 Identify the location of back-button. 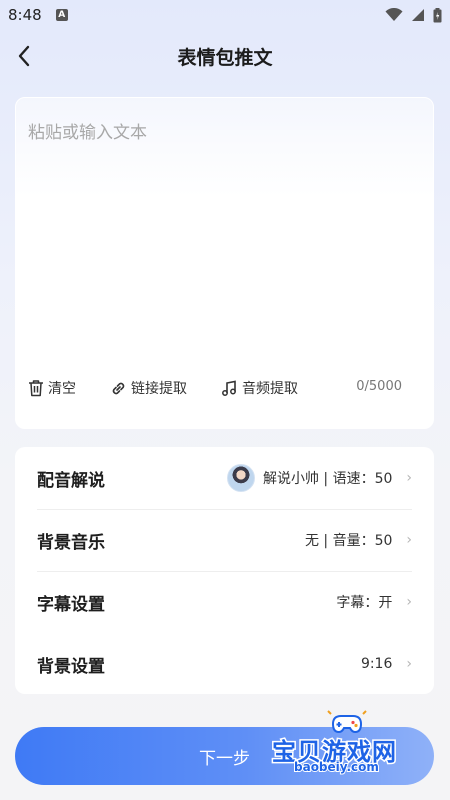
(24, 56).